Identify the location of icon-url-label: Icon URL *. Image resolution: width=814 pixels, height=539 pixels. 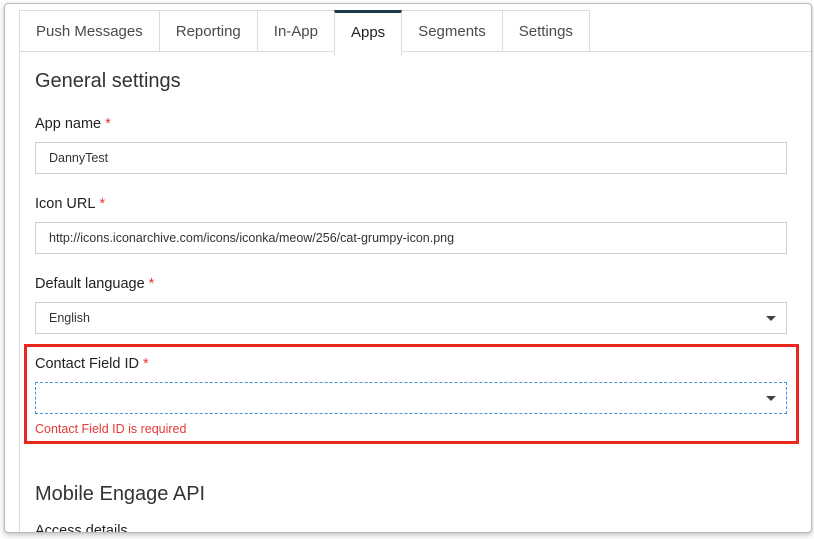
(70, 204).